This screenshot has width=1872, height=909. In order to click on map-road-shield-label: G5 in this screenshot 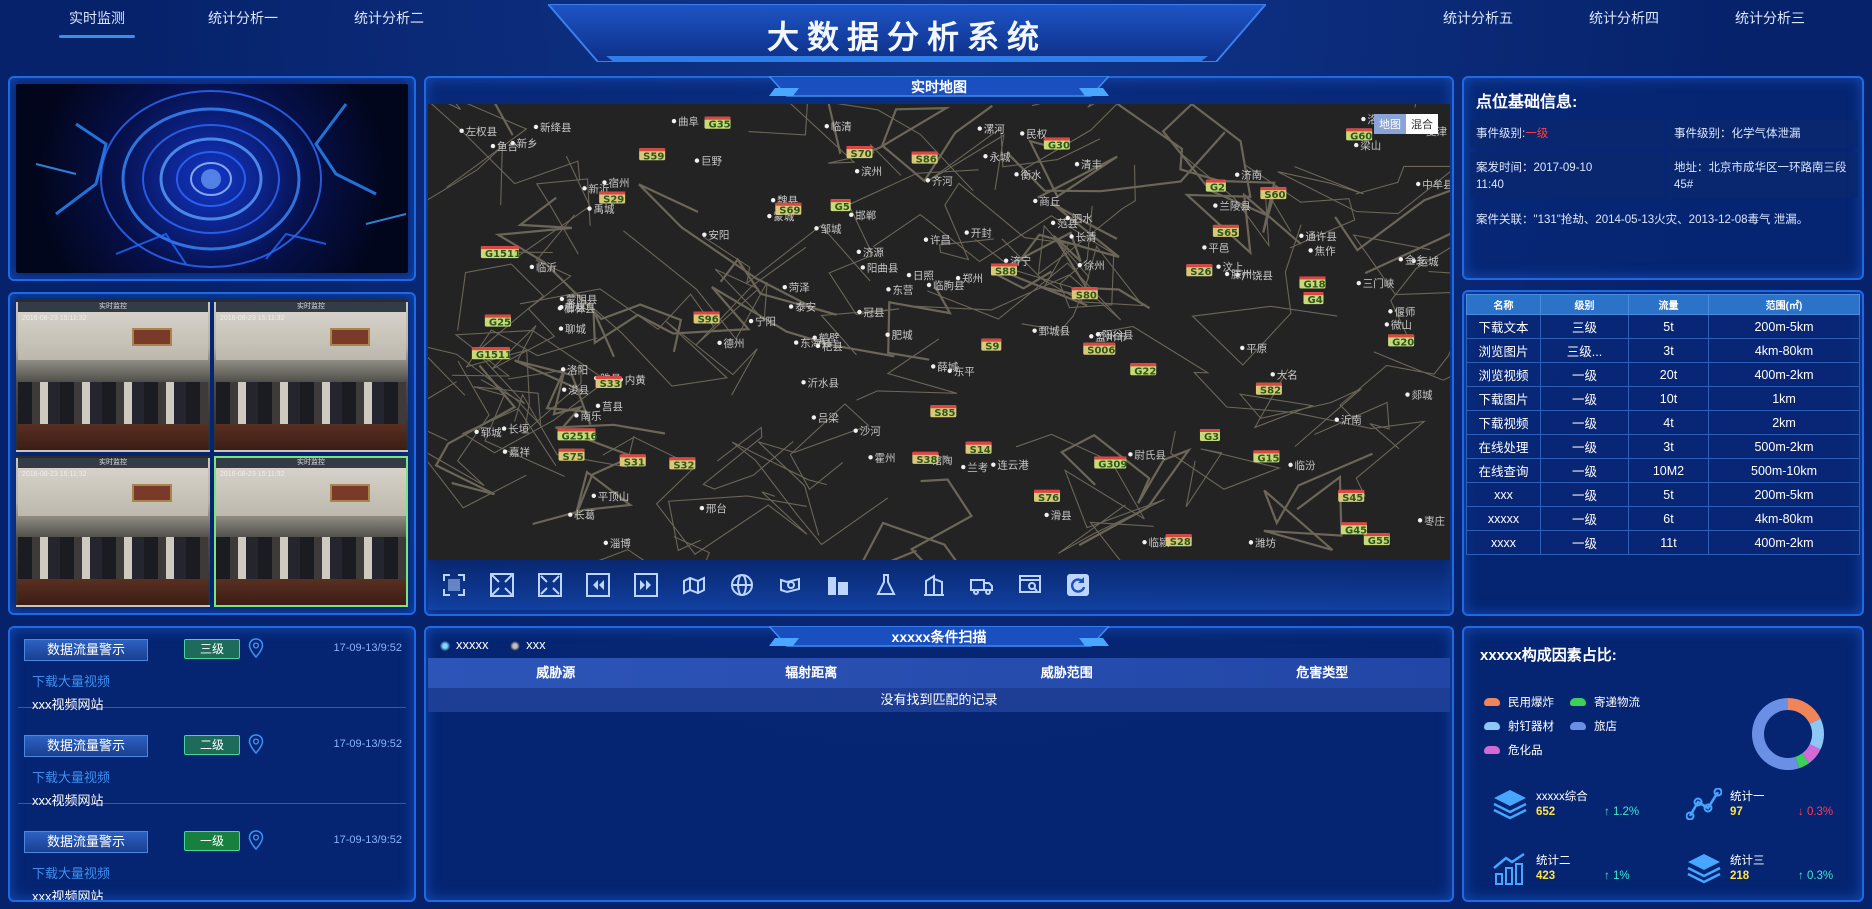, I will do `click(842, 207)`.